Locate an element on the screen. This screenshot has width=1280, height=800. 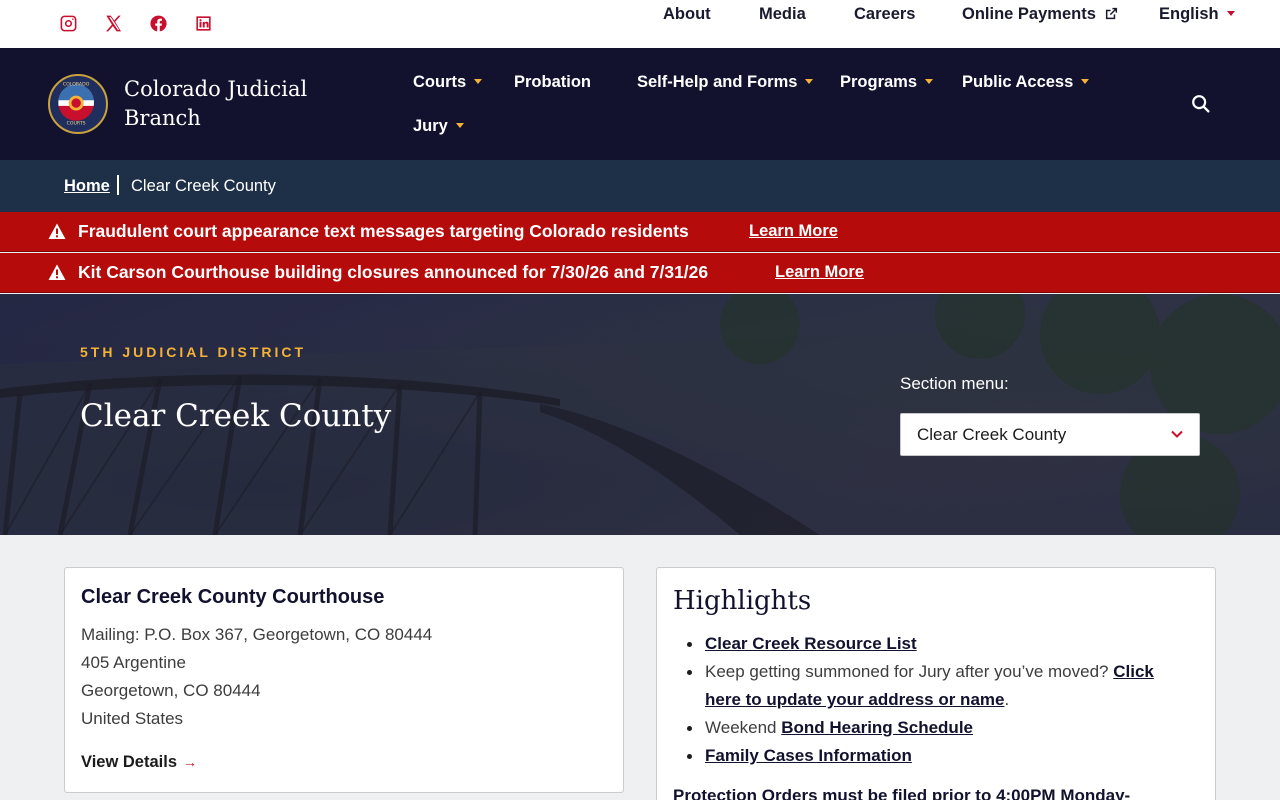
language-selector: English is located at coordinates (1197, 14).